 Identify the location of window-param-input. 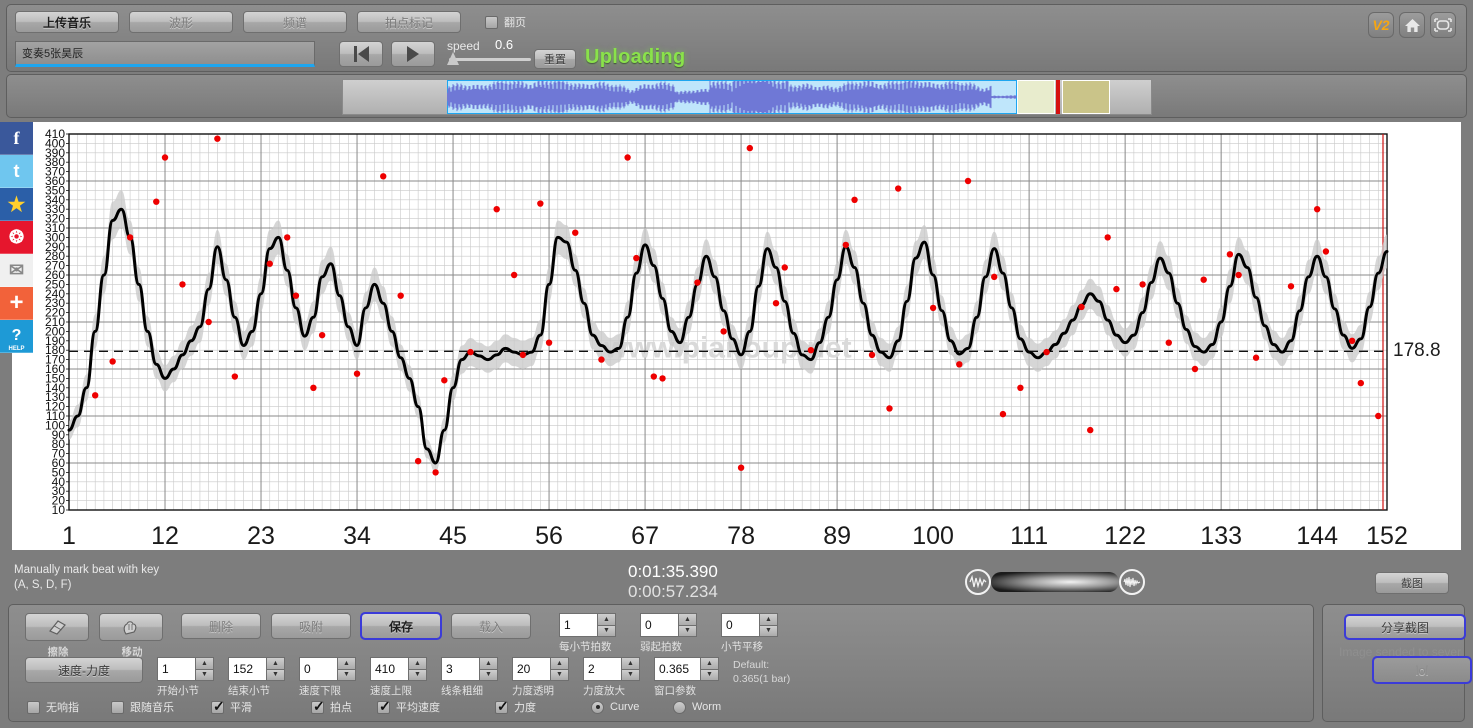
(677, 669).